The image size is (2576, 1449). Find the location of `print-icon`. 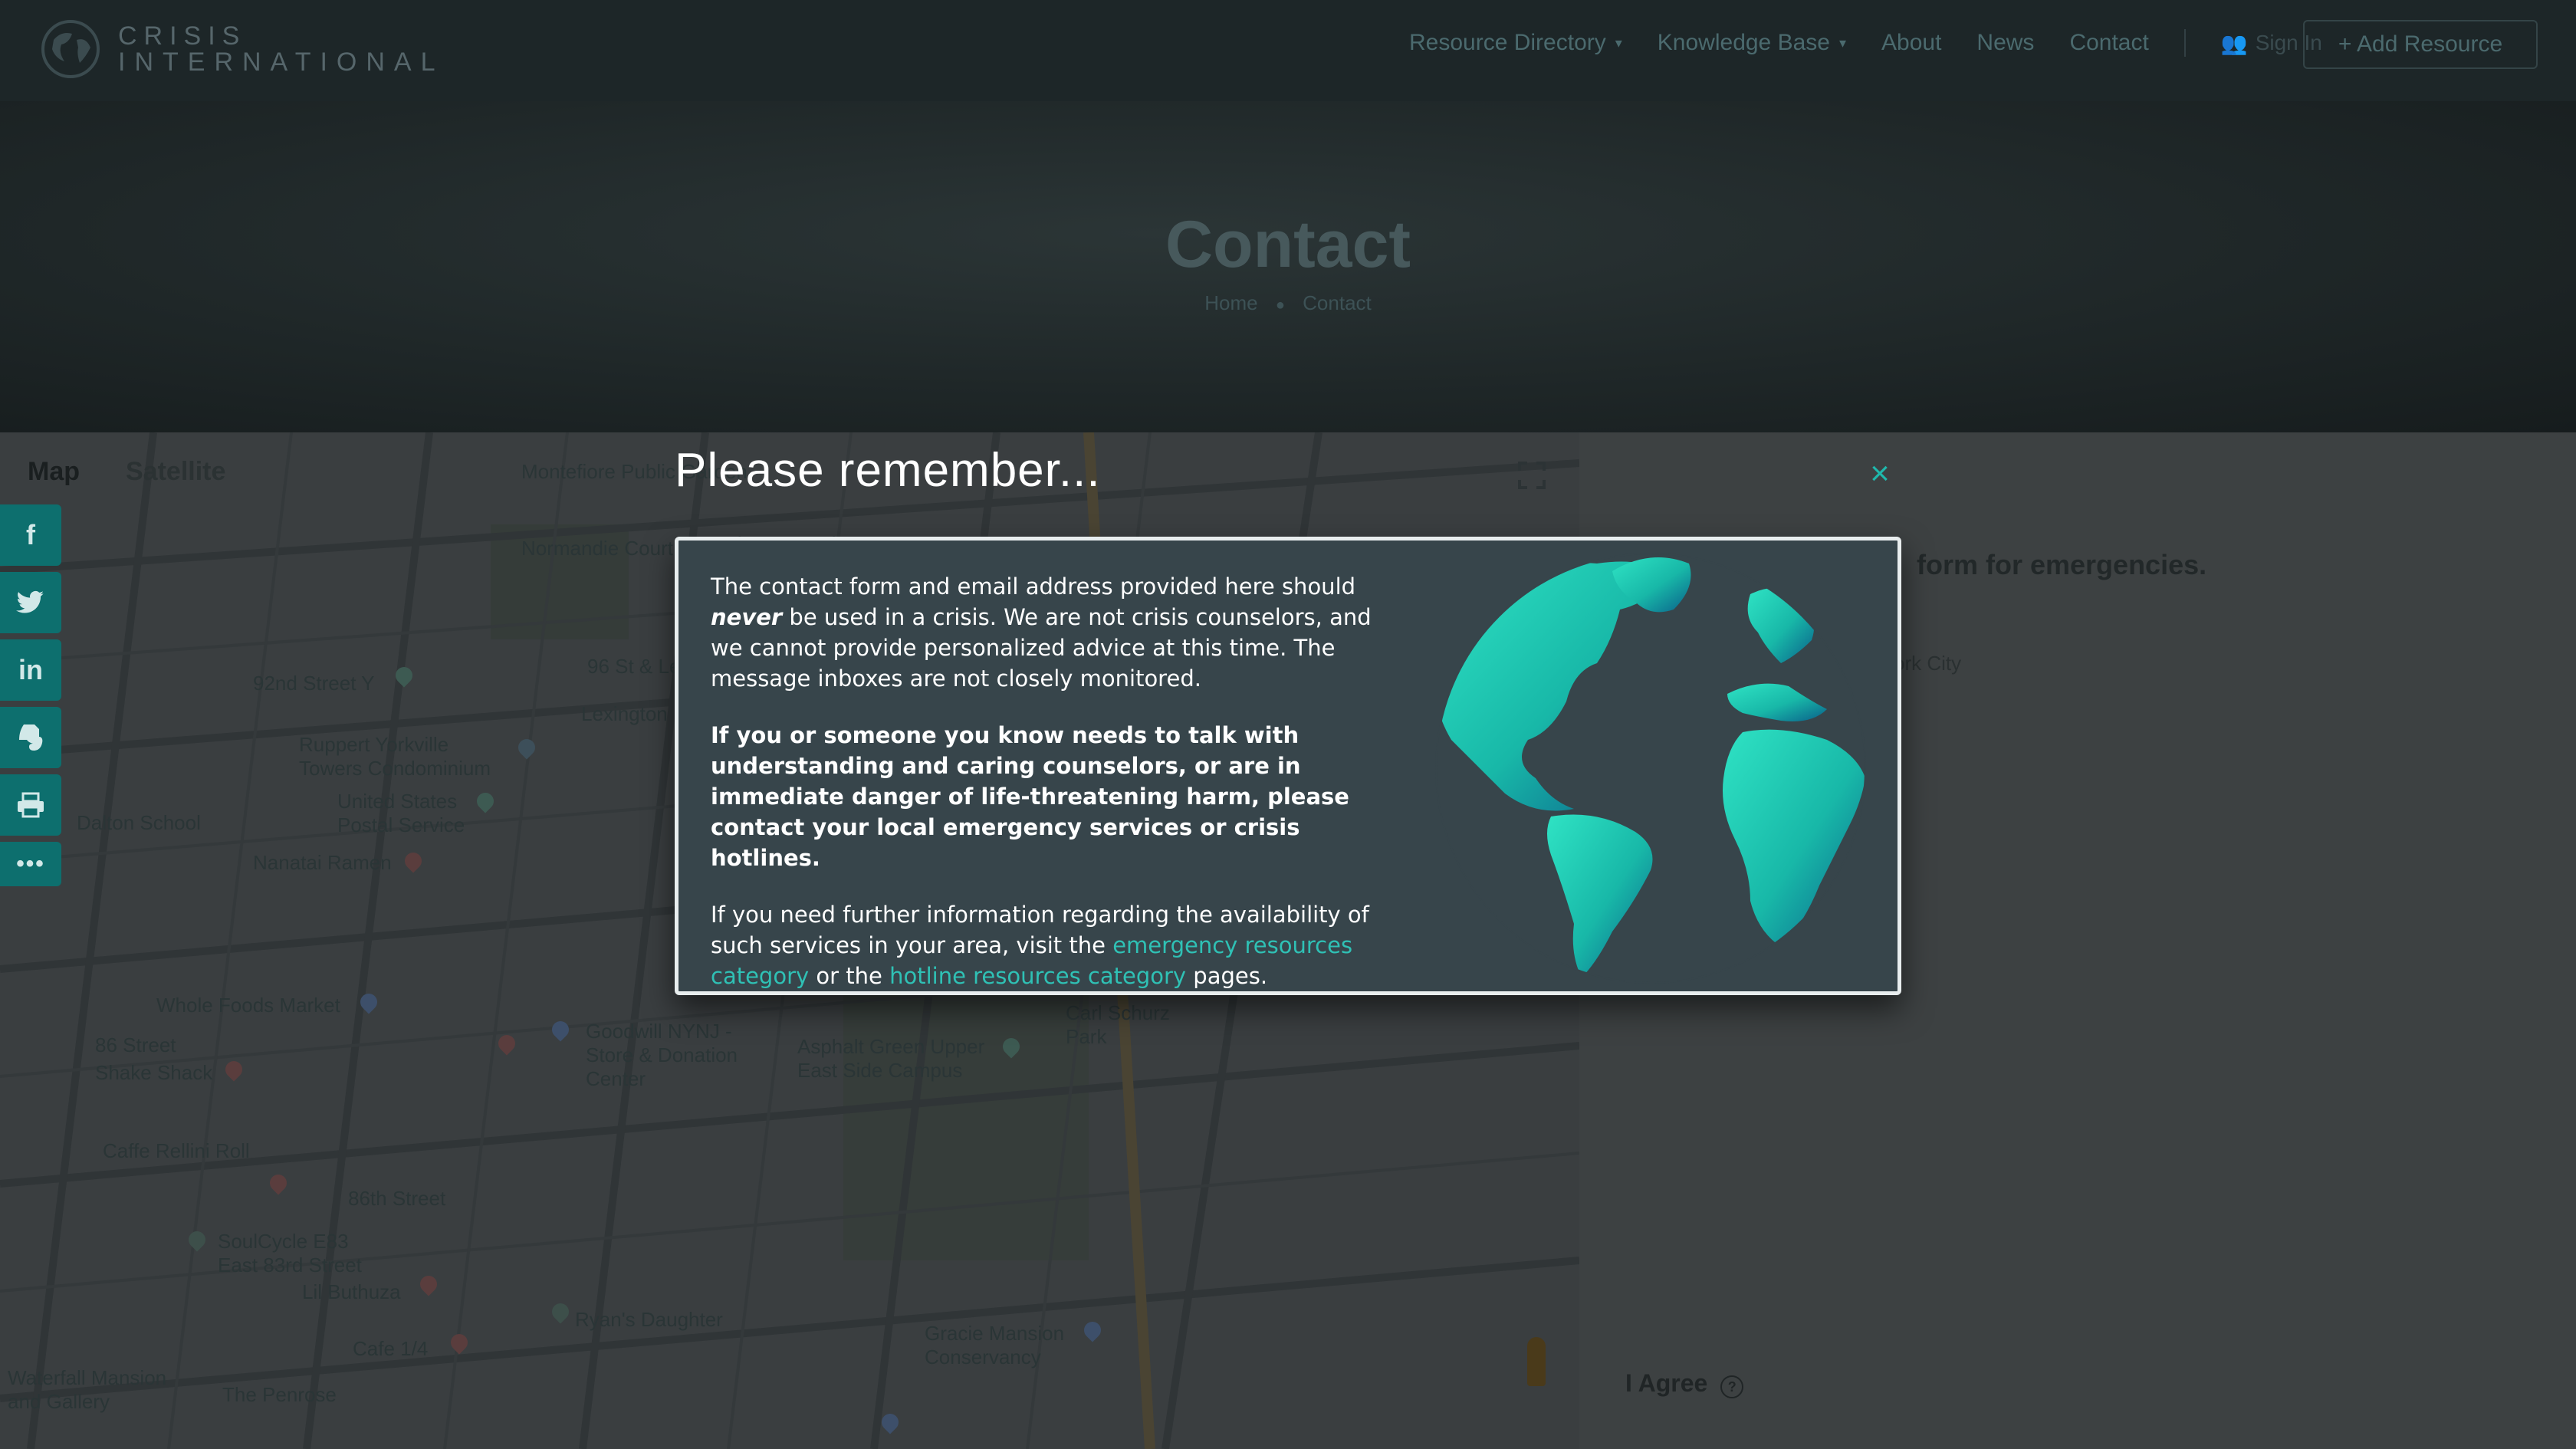

print-icon is located at coordinates (31, 805).